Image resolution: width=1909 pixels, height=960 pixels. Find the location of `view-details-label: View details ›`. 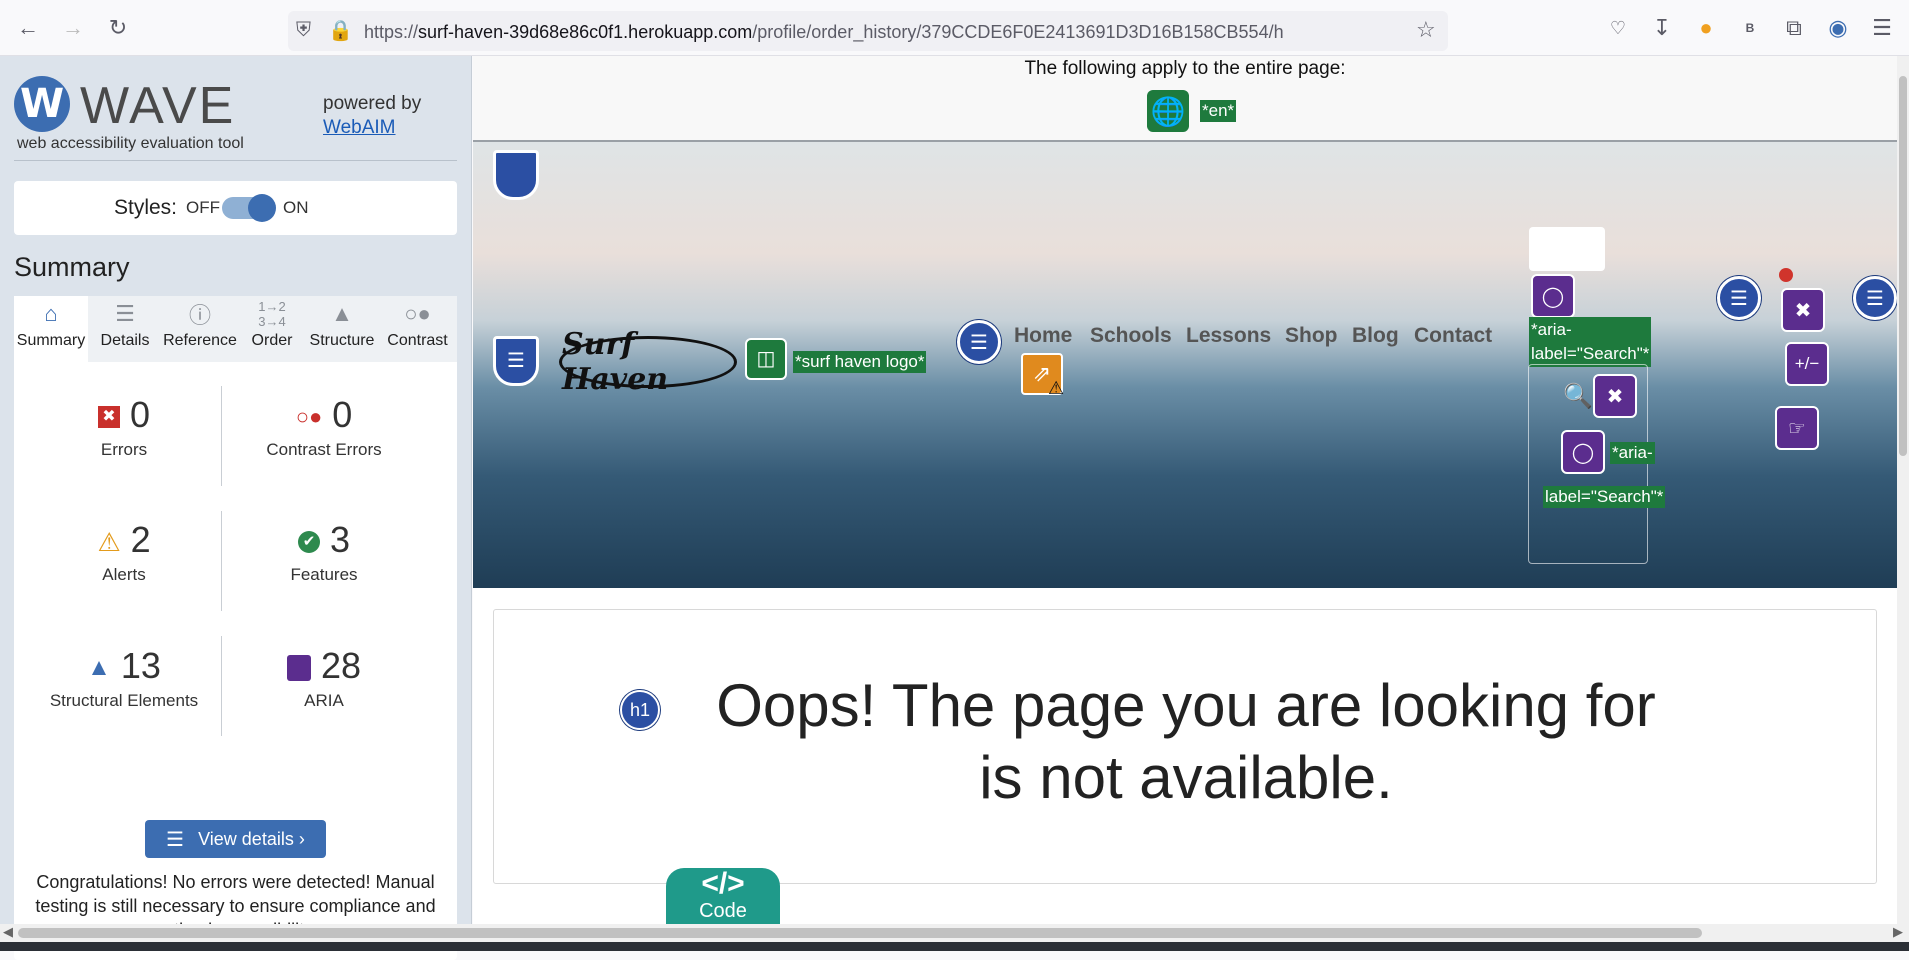

view-details-label: View details › is located at coordinates (251, 838).